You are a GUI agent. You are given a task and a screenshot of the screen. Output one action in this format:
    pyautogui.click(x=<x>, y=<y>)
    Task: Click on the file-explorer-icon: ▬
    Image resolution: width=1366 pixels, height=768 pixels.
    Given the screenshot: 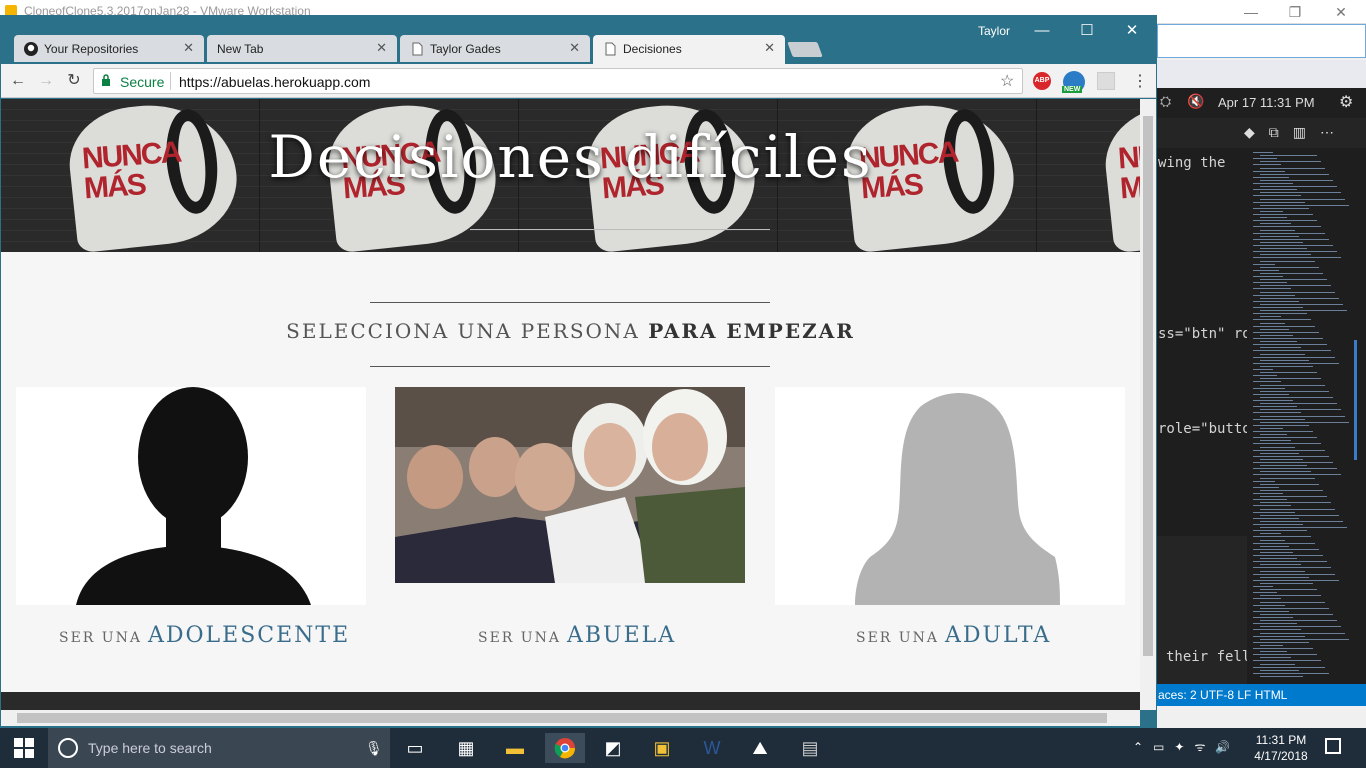 What is the action you would take?
    pyautogui.click(x=515, y=748)
    